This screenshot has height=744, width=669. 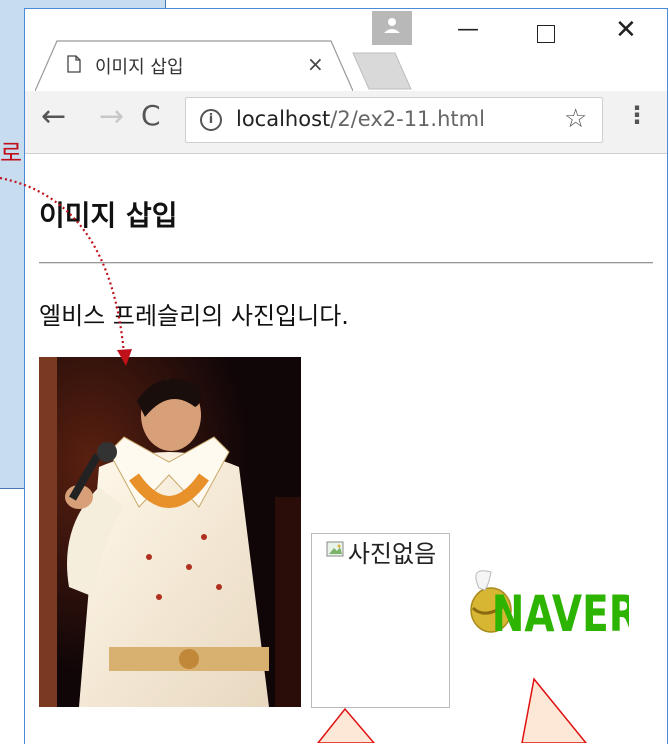 I want to click on profile-button, so click(x=392, y=28).